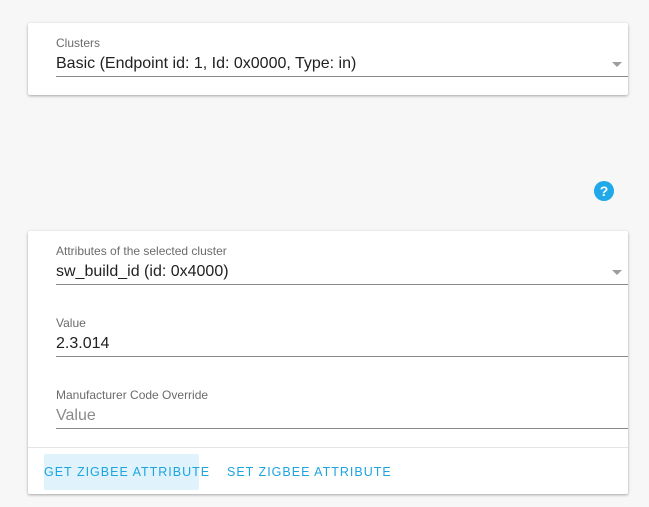 Image resolution: width=649 pixels, height=507 pixels. I want to click on value-field: Value 2.3.014, so click(342, 336).